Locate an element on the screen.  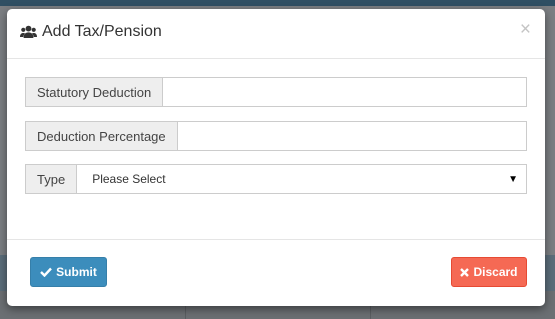
submit-label: Submit is located at coordinates (76, 272).